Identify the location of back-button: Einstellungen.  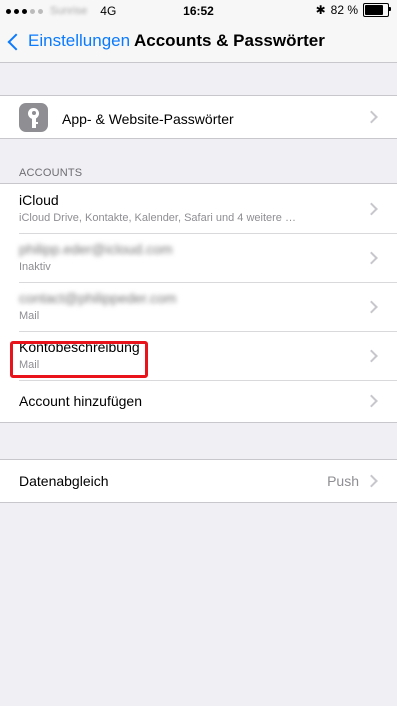
(69, 41).